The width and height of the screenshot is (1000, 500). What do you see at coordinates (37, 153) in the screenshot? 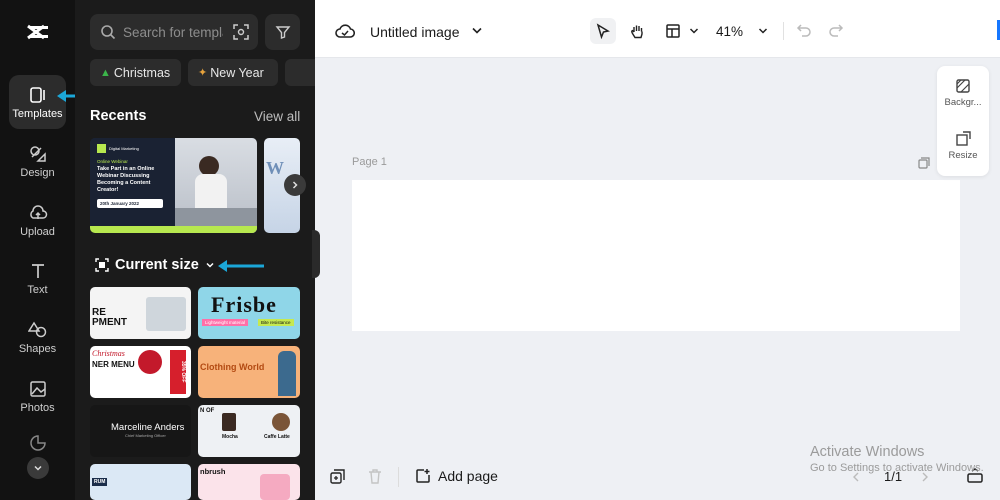
I see `design-icon` at bounding box center [37, 153].